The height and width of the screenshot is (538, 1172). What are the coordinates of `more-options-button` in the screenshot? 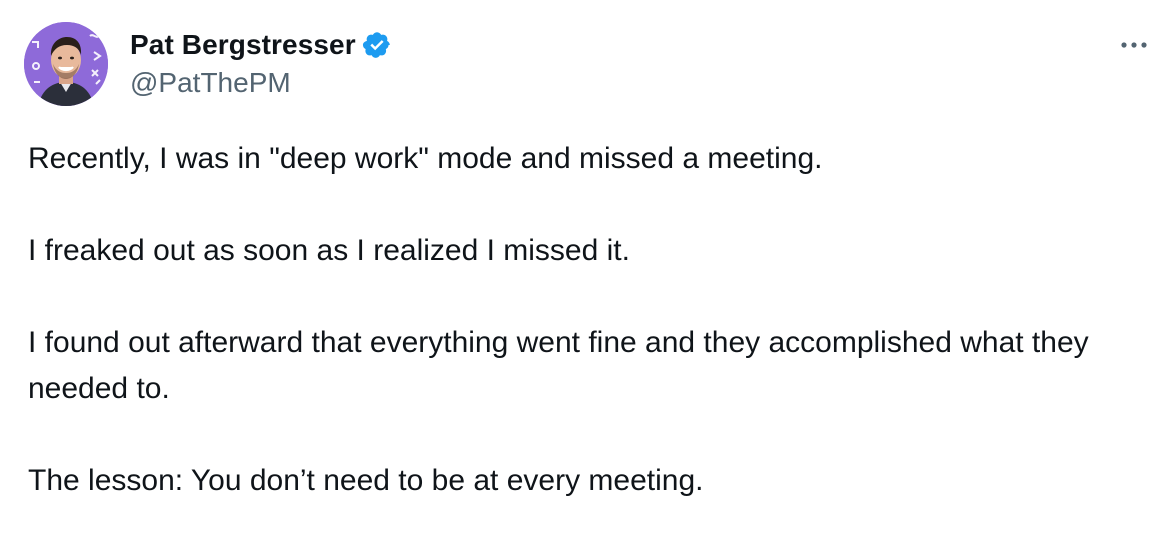 It's located at (1134, 45).